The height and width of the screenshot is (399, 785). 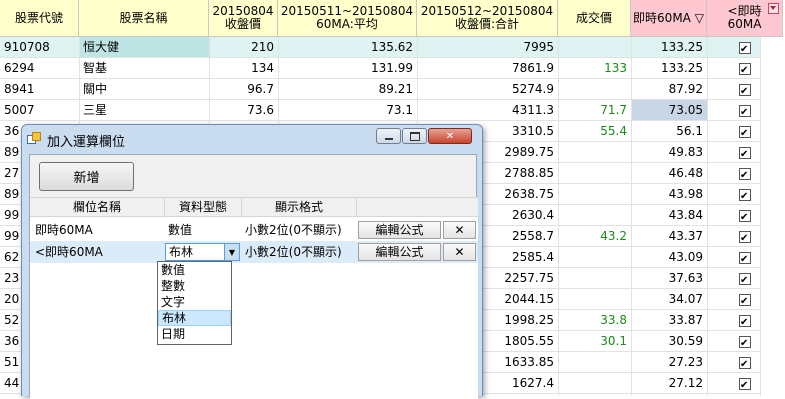 What do you see at coordinates (194, 270) in the screenshot?
I see `type-option: 數值` at bounding box center [194, 270].